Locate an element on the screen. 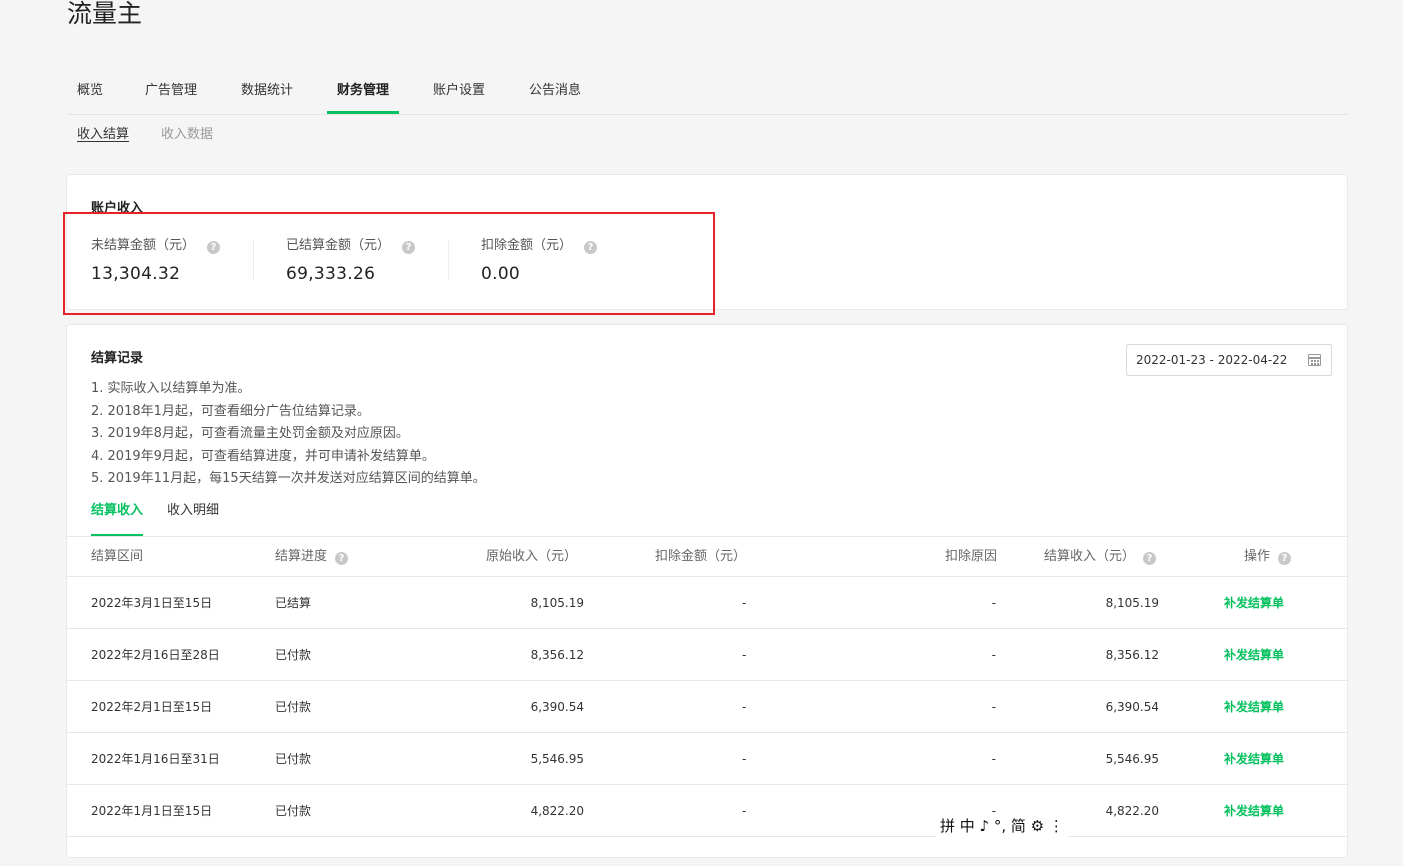 The height and width of the screenshot is (866, 1403). settled-amount-label: 已结算金额（元）? is located at coordinates (351, 246).